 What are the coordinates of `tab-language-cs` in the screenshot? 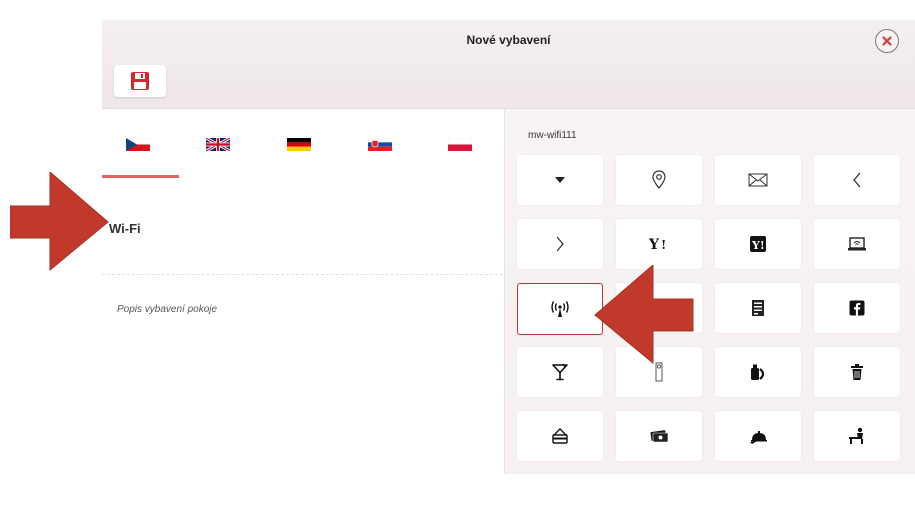 It's located at (138, 145).